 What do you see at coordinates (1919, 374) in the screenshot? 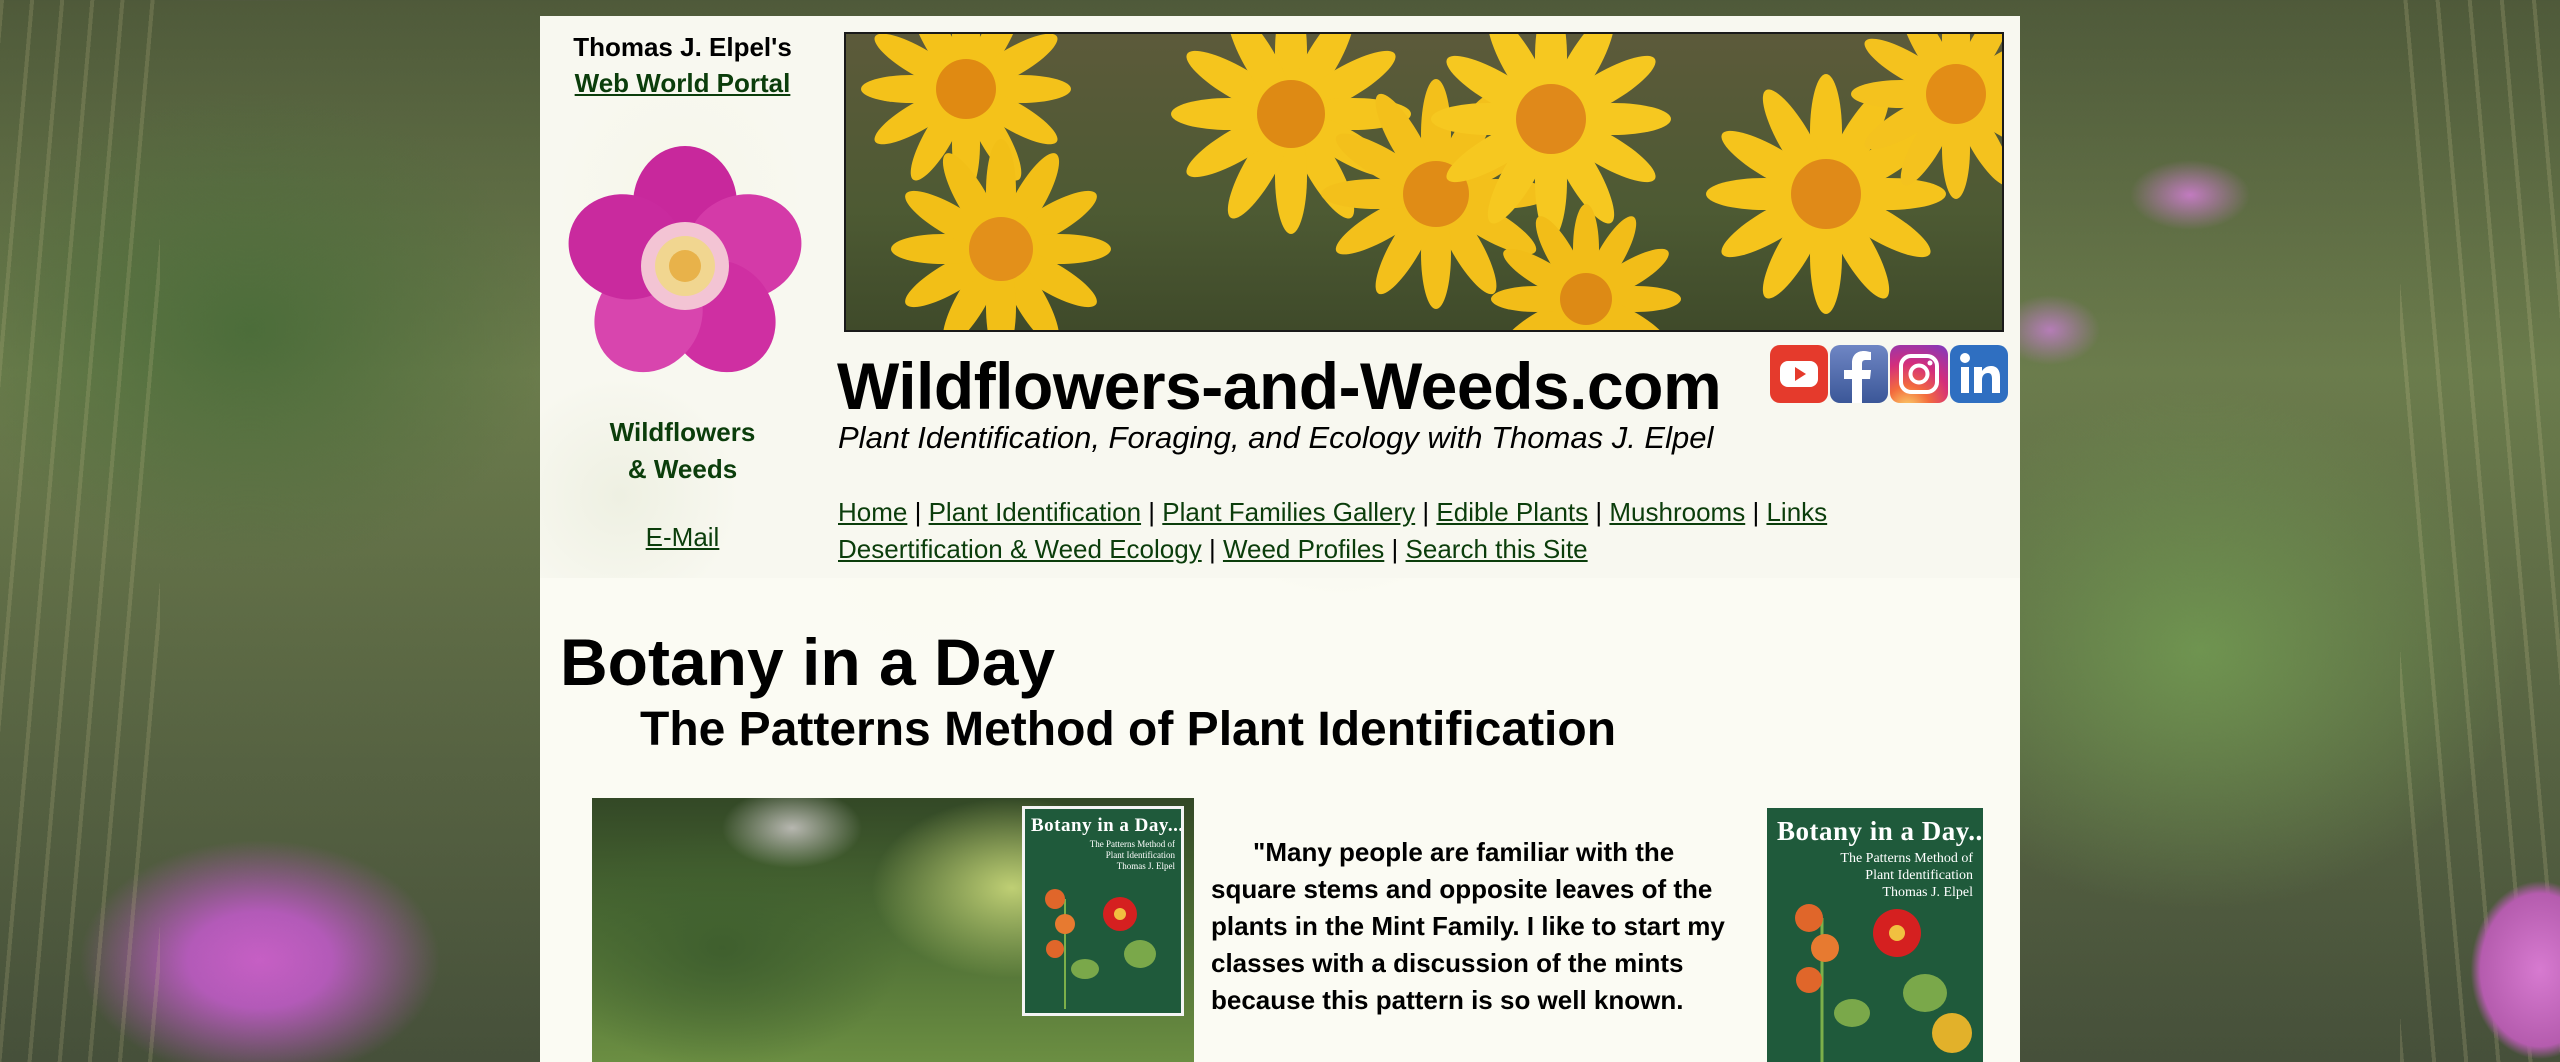
I see `instagram-icon` at bounding box center [1919, 374].